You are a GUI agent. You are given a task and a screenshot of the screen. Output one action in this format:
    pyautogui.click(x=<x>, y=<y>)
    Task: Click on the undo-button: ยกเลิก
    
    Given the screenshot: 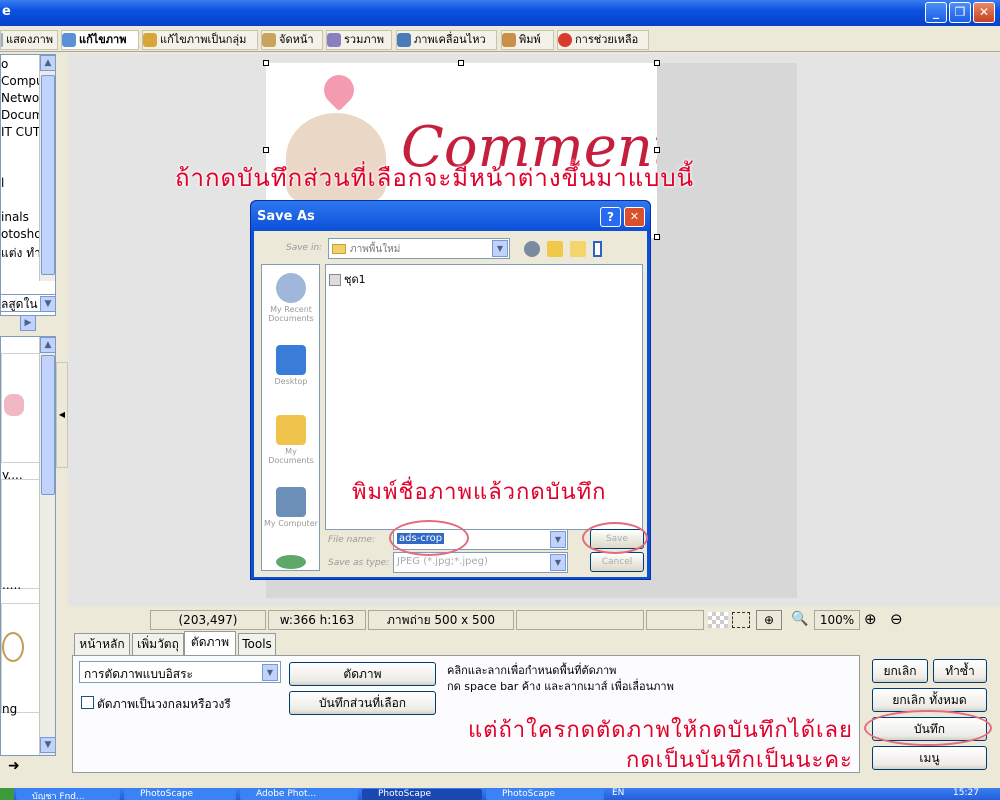 What is the action you would take?
    pyautogui.click(x=900, y=671)
    